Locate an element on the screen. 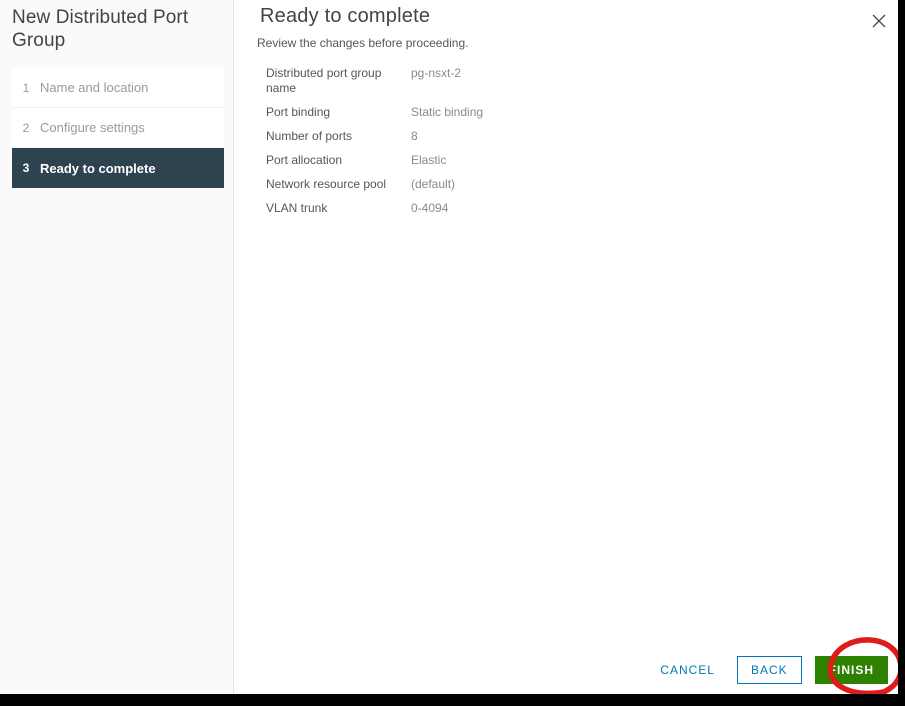 This screenshot has width=905, height=706. summary-row: Distributed port group name pg-nsxt-2 is located at coordinates (491, 81).